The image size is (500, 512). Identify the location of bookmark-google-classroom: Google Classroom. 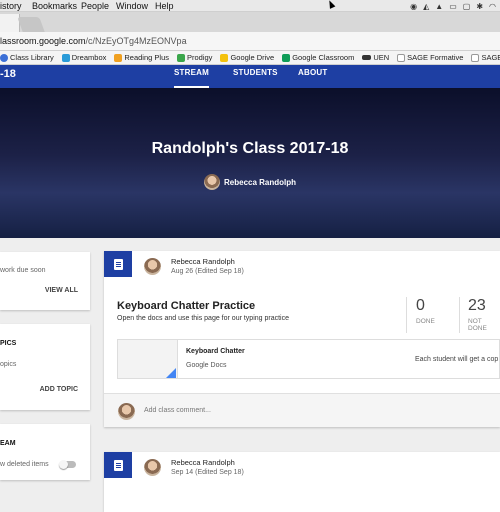
(318, 57).